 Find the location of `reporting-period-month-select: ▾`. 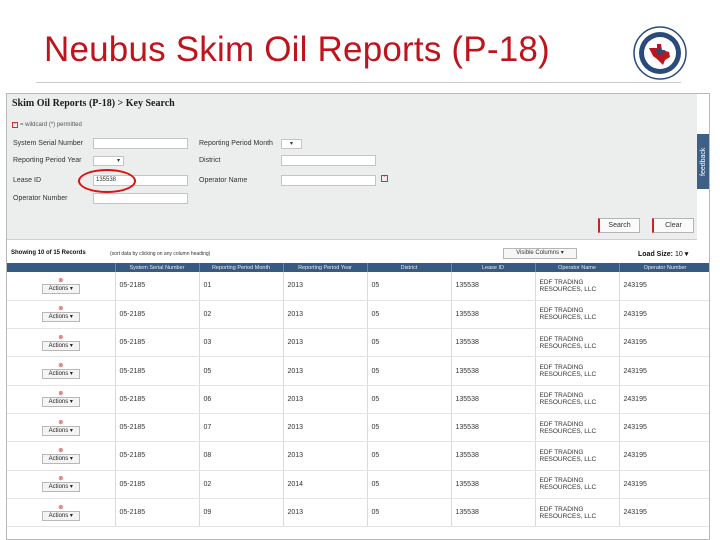

reporting-period-month-select: ▾ is located at coordinates (291, 144).